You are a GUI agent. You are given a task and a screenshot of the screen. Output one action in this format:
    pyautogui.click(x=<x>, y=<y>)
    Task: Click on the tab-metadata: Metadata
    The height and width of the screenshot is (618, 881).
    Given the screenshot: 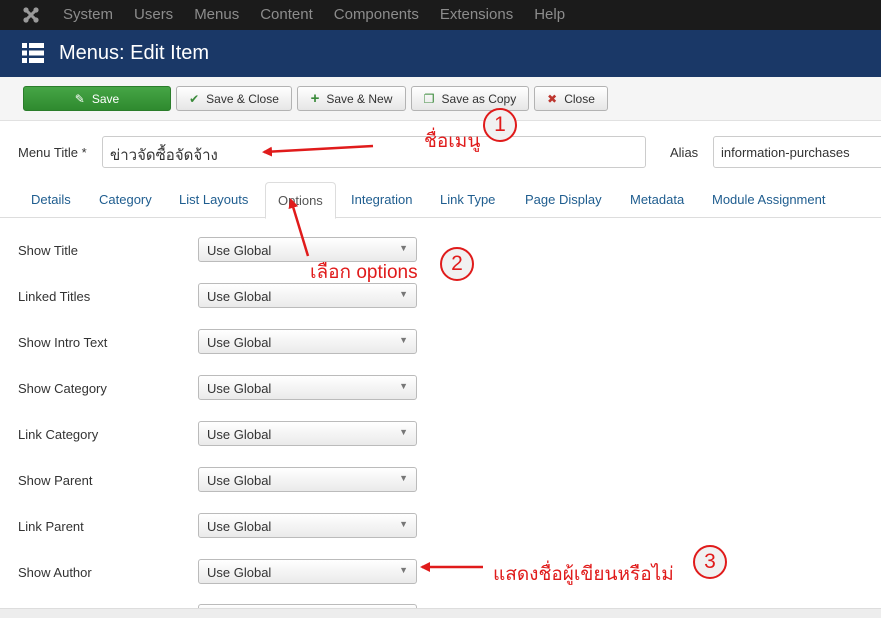 What is the action you would take?
    pyautogui.click(x=657, y=200)
    